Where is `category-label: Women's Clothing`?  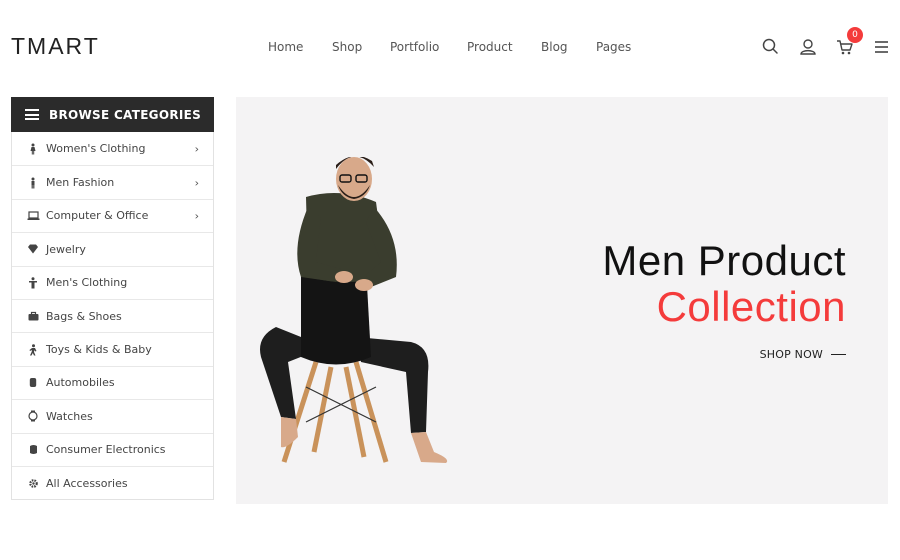
category-label: Women's Clothing is located at coordinates (96, 149).